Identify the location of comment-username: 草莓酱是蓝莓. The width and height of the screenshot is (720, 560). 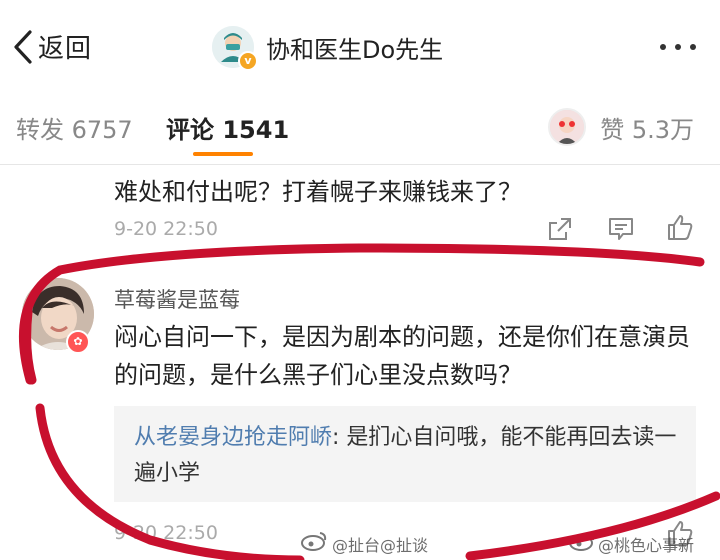
(177, 299).